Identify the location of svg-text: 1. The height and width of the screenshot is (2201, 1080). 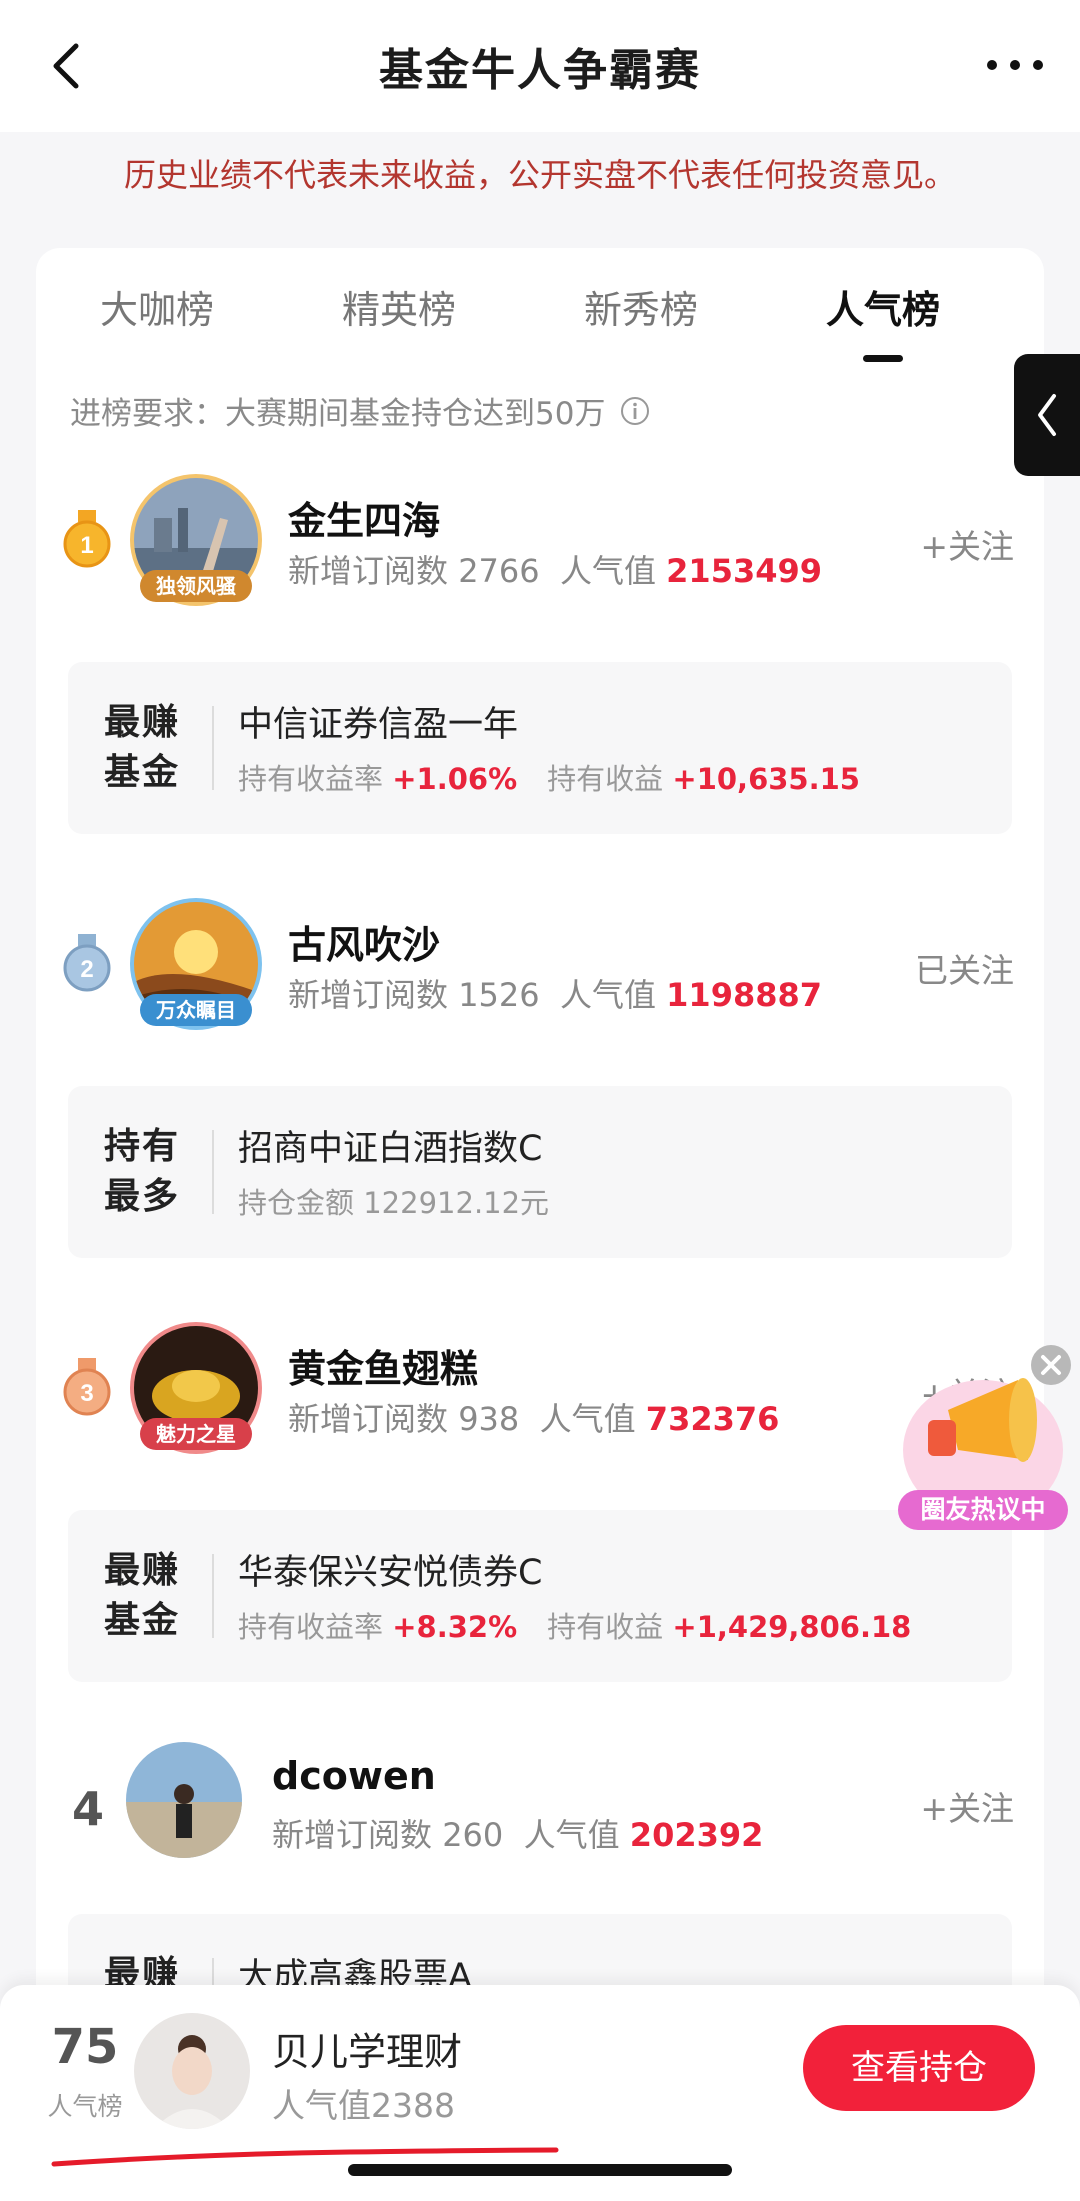
(86, 545).